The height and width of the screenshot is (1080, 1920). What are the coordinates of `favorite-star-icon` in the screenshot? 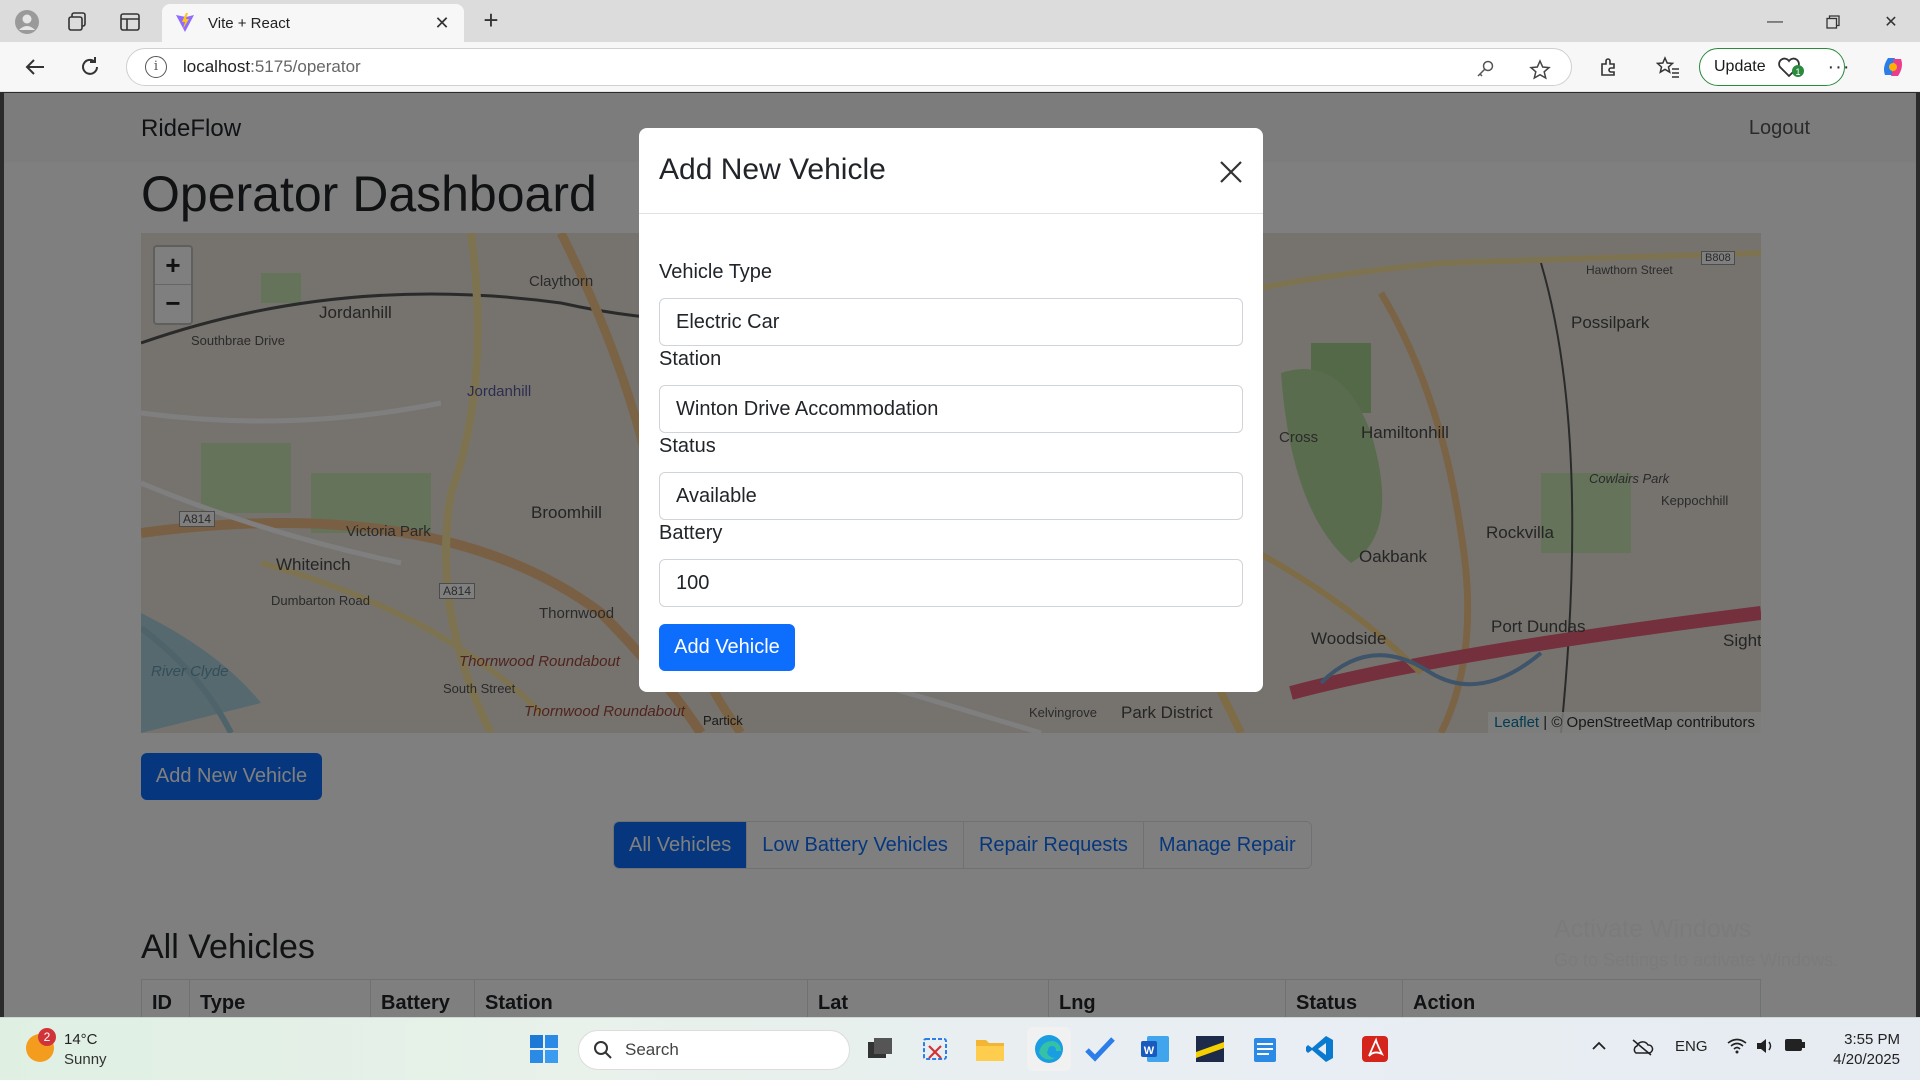 It's located at (1540, 72).